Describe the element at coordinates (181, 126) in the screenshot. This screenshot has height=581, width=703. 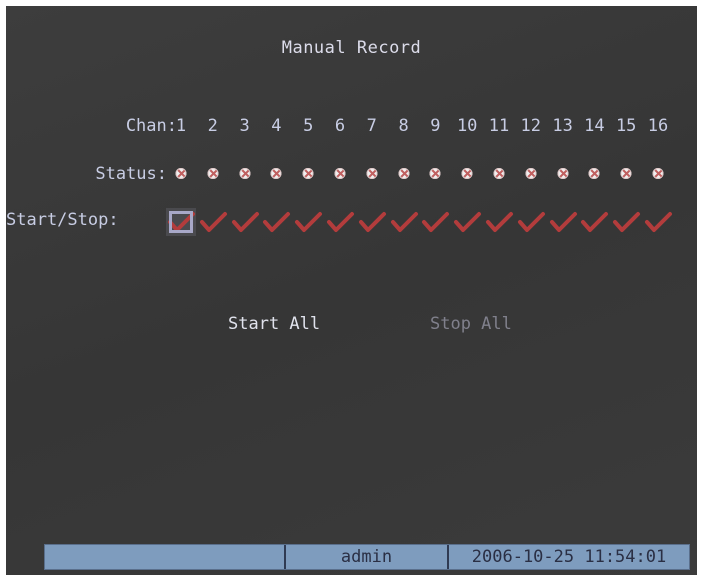
I see `channel-number: 1` at that location.